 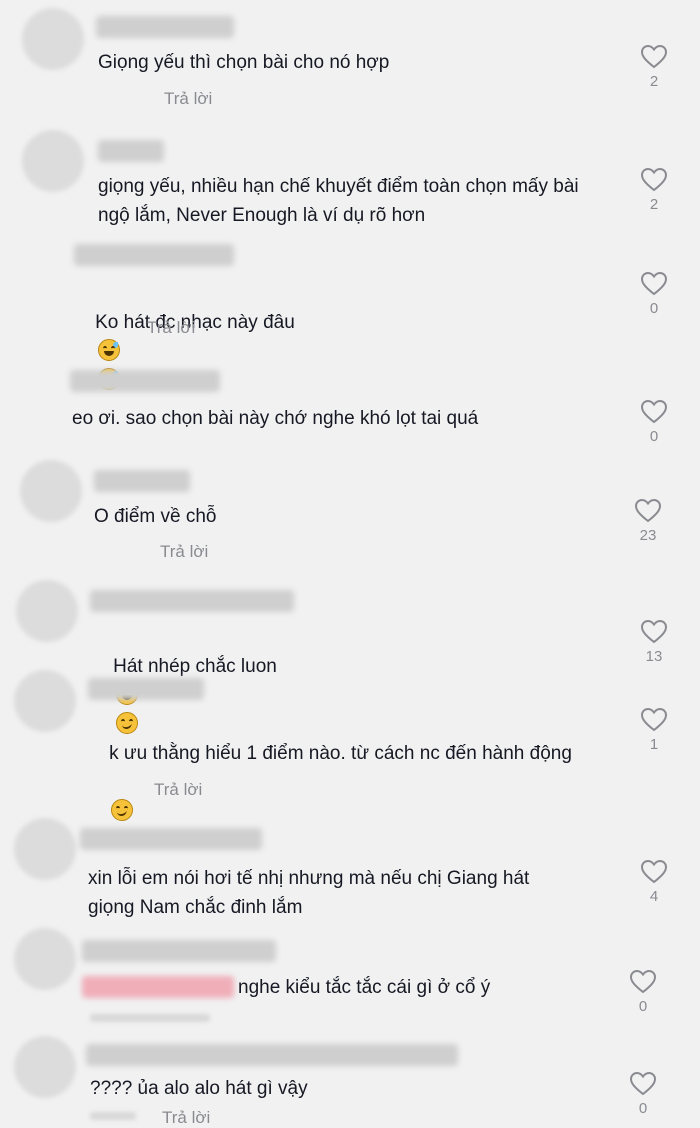 What do you see at coordinates (155, 516) in the screenshot?
I see `comment-text: O điểm về chỗ` at bounding box center [155, 516].